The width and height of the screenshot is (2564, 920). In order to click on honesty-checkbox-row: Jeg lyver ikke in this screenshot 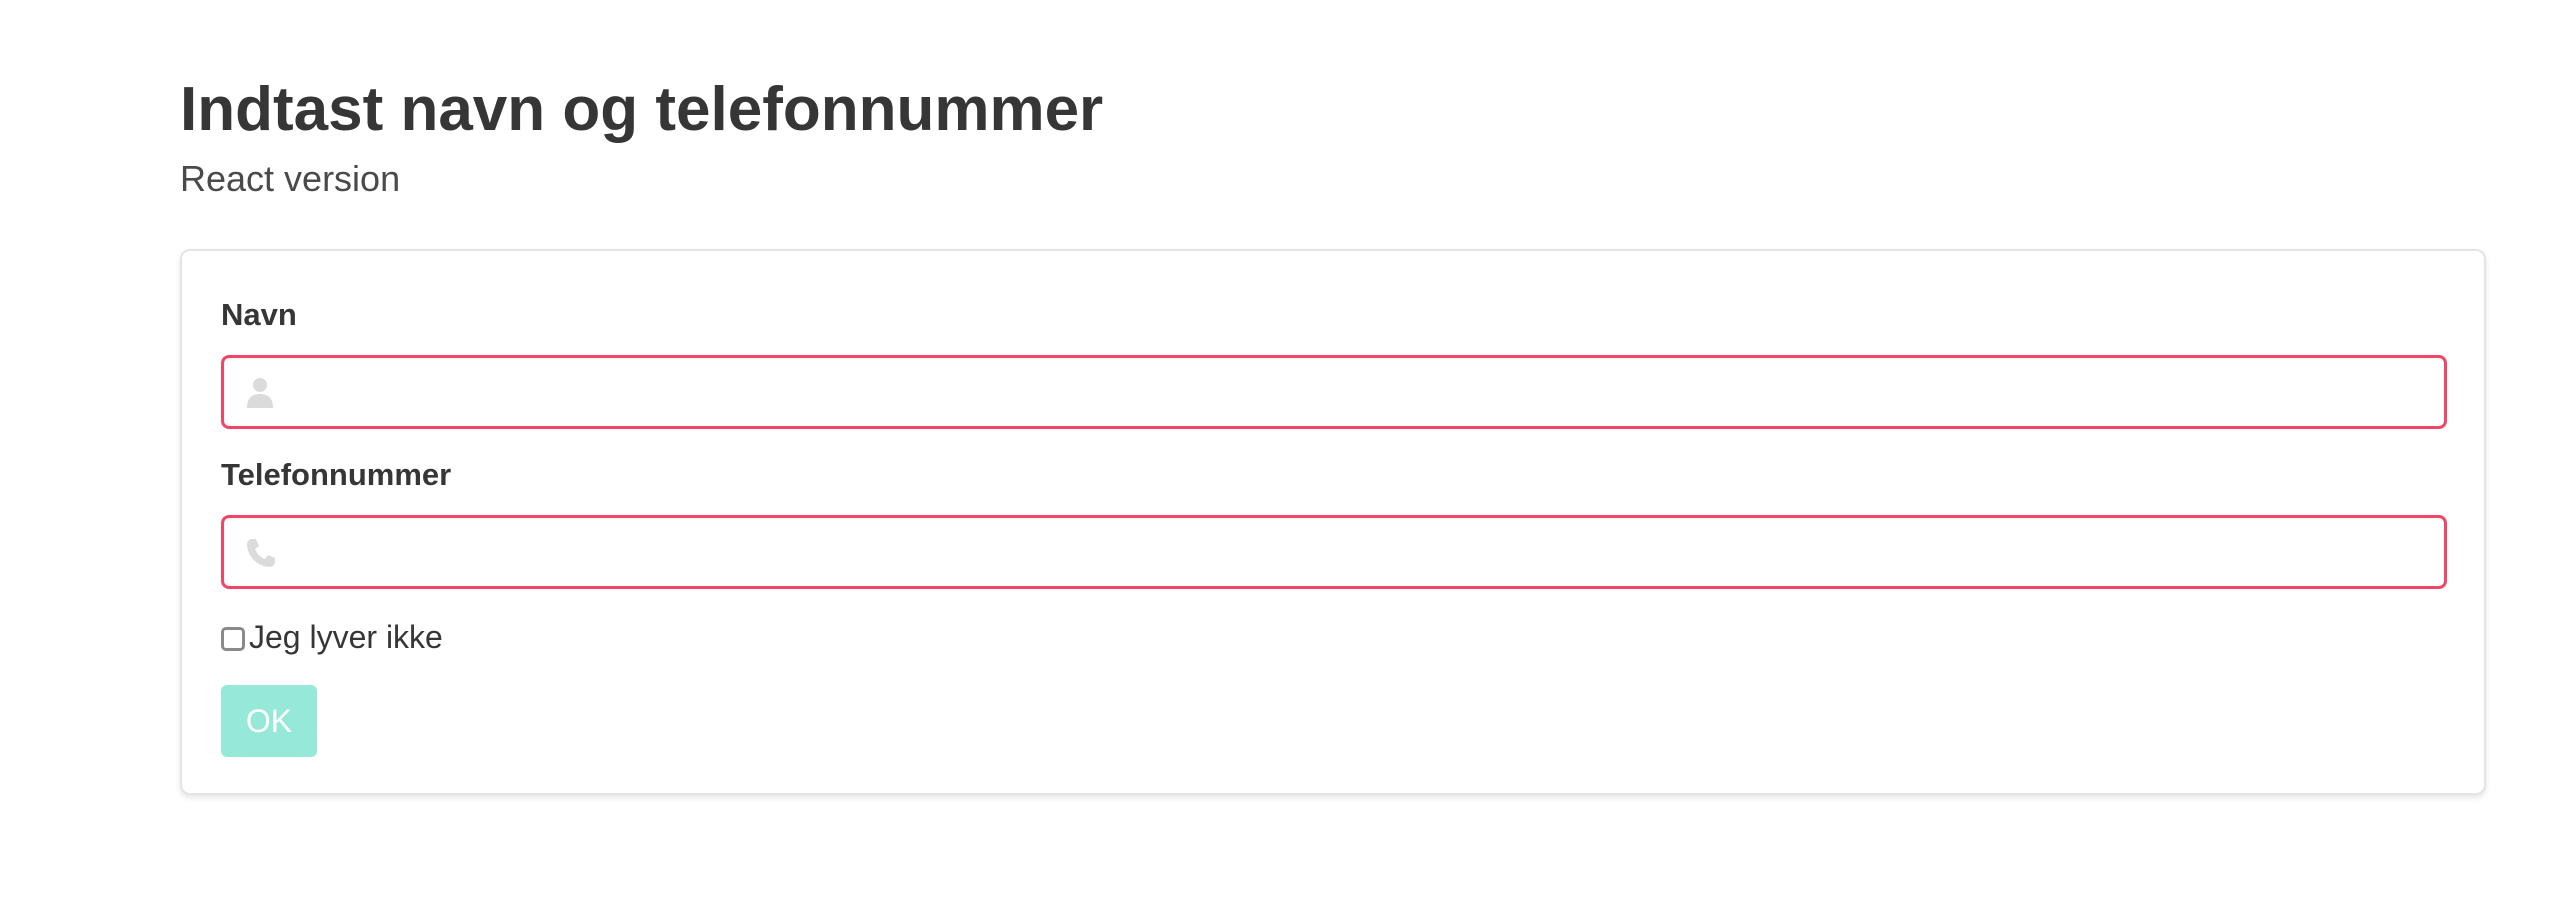, I will do `click(332, 637)`.